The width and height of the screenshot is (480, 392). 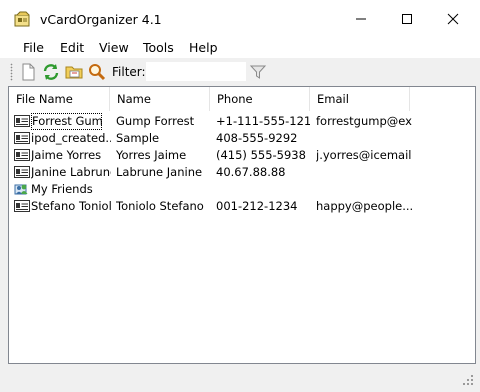 I want to click on cell-phone, so click(x=263, y=189).